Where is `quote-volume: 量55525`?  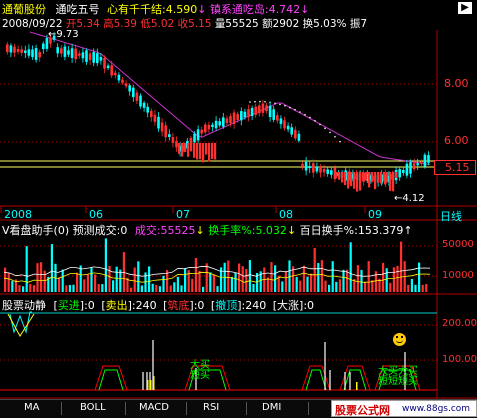
quote-volume: 量55525 is located at coordinates (236, 24).